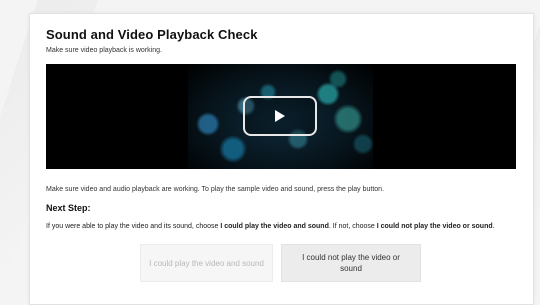 This screenshot has width=540, height=305. Describe the element at coordinates (206, 263) in the screenshot. I see `could-play-button: I could play the video and sound` at that location.